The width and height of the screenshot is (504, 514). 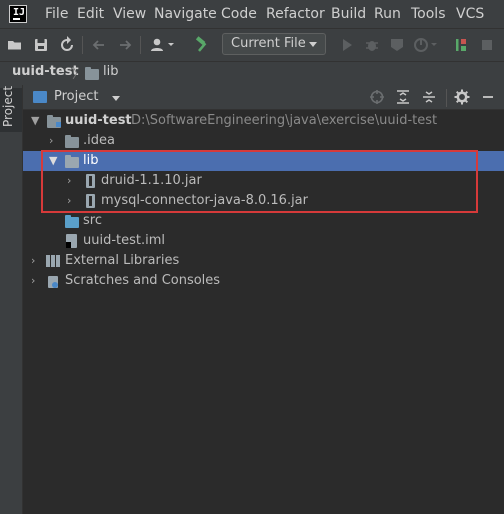 What do you see at coordinates (18, 14) in the screenshot?
I see `intellij-logo-icon: IJ` at bounding box center [18, 14].